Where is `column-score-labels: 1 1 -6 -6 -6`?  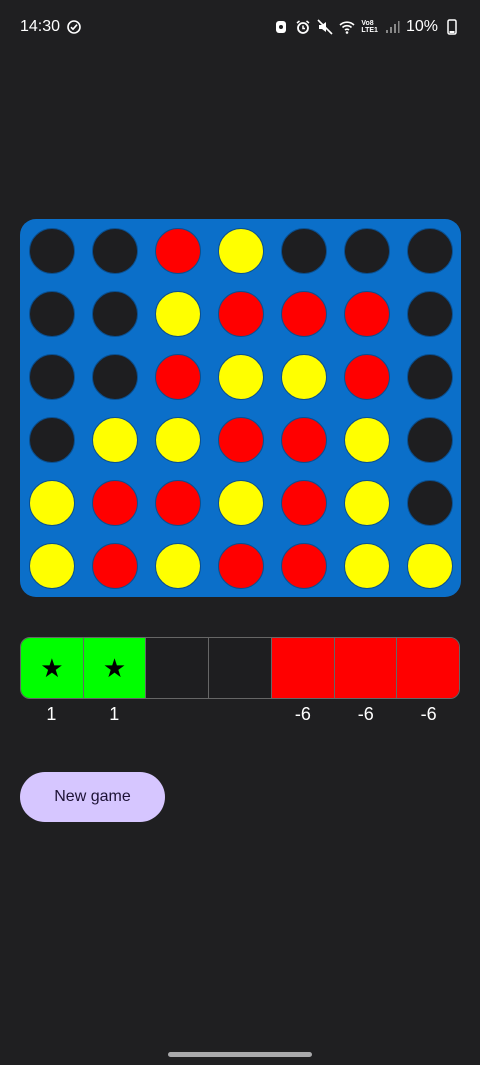
column-score-labels: 1 1 -6 -6 -6 is located at coordinates (240, 716).